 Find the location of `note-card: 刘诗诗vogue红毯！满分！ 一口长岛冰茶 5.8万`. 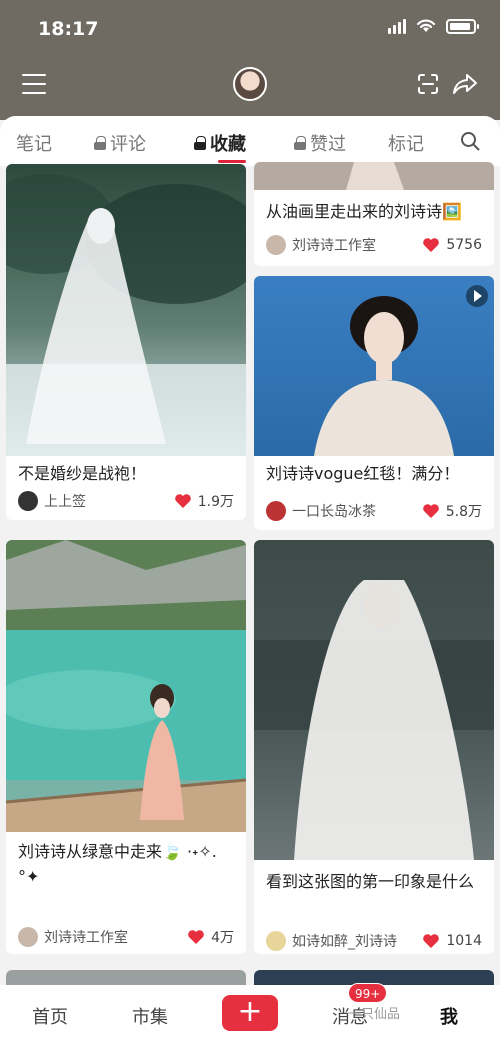

note-card: 刘诗诗vogue红毯！满分！ 一口长岛冰茶 5.8万 is located at coordinates (374, 403).